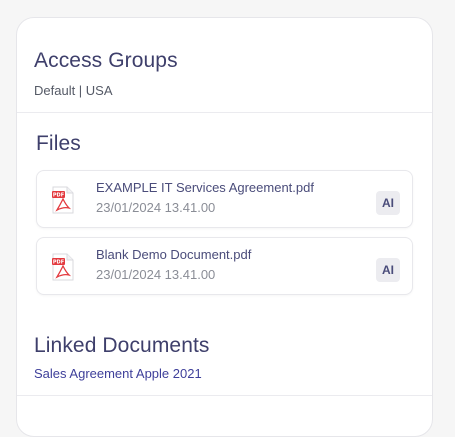  I want to click on divider, so click(224, 395).